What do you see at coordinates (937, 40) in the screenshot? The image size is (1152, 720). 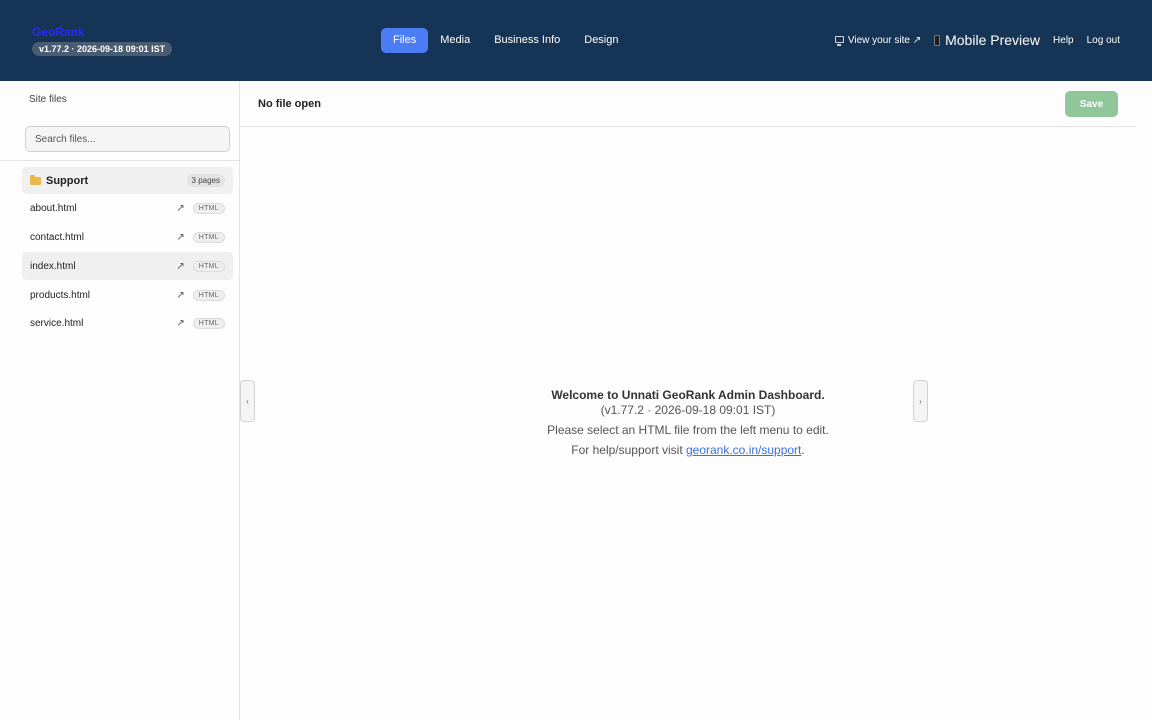 I see `phone-icon` at bounding box center [937, 40].